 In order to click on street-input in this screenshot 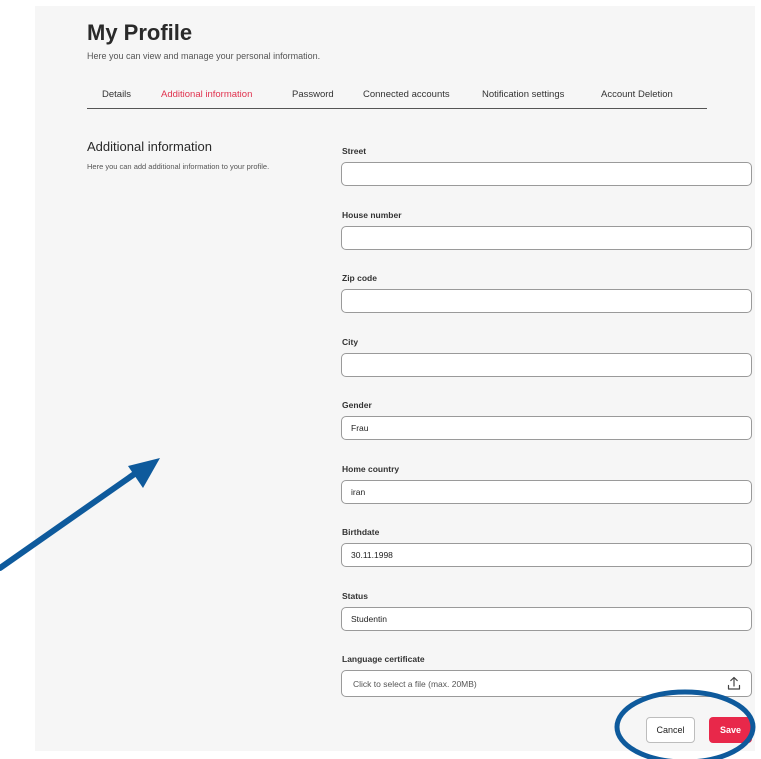, I will do `click(546, 174)`.